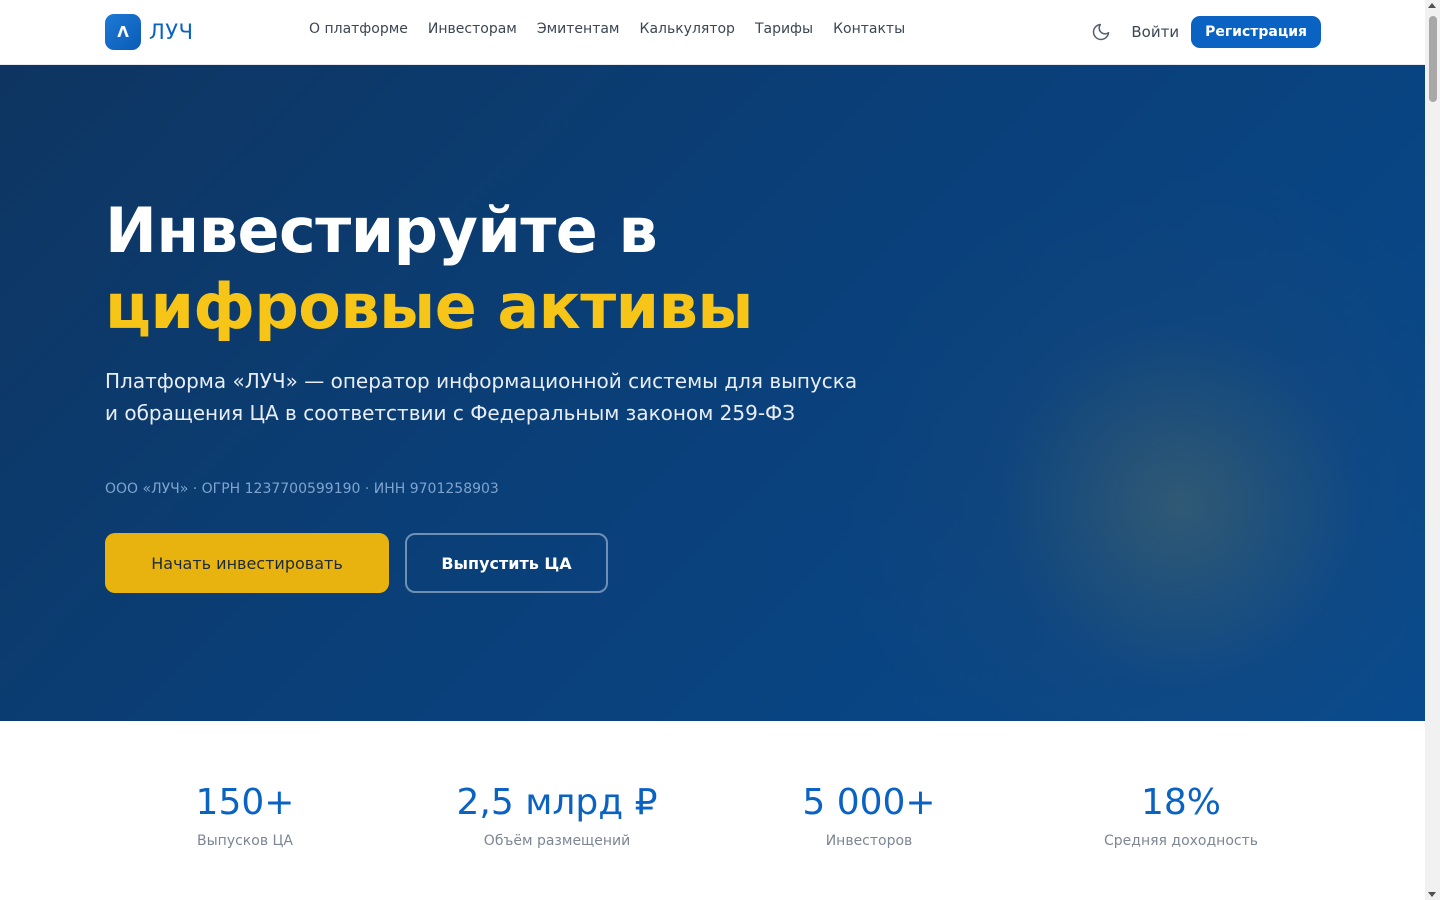  I want to click on stat-label: Средняя доходность, so click(1181, 841).